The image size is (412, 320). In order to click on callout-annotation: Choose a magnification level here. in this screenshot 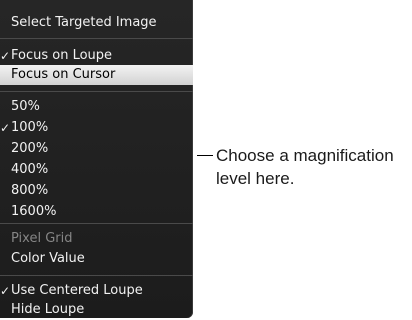, I will do `click(305, 167)`.